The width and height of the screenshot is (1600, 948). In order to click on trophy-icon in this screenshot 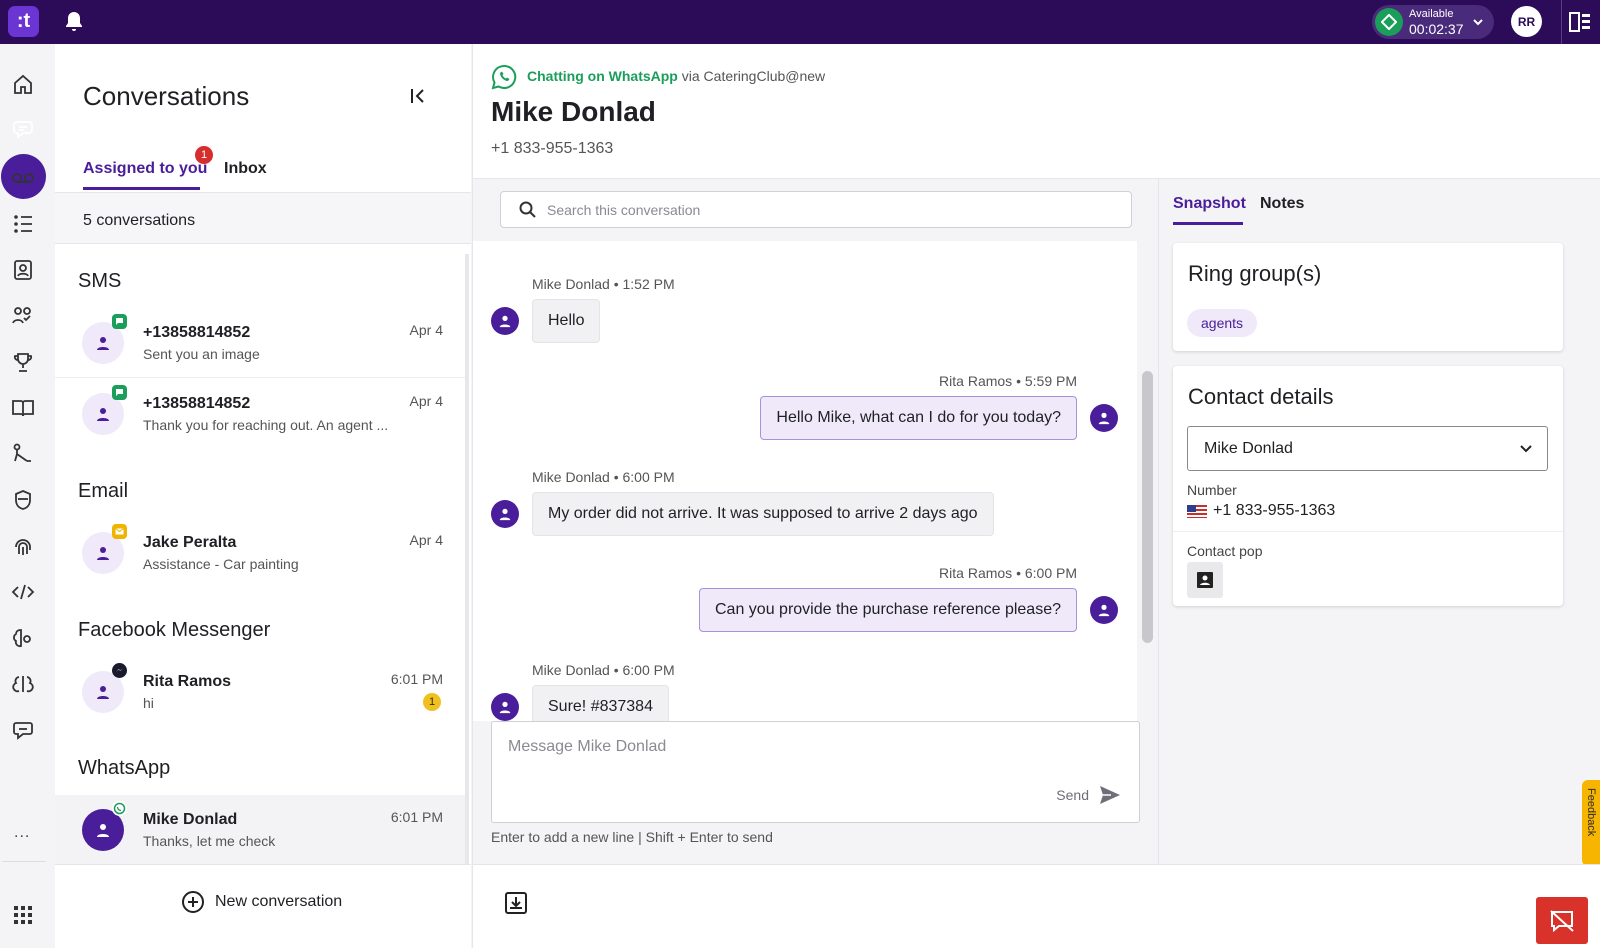, I will do `click(23, 362)`.